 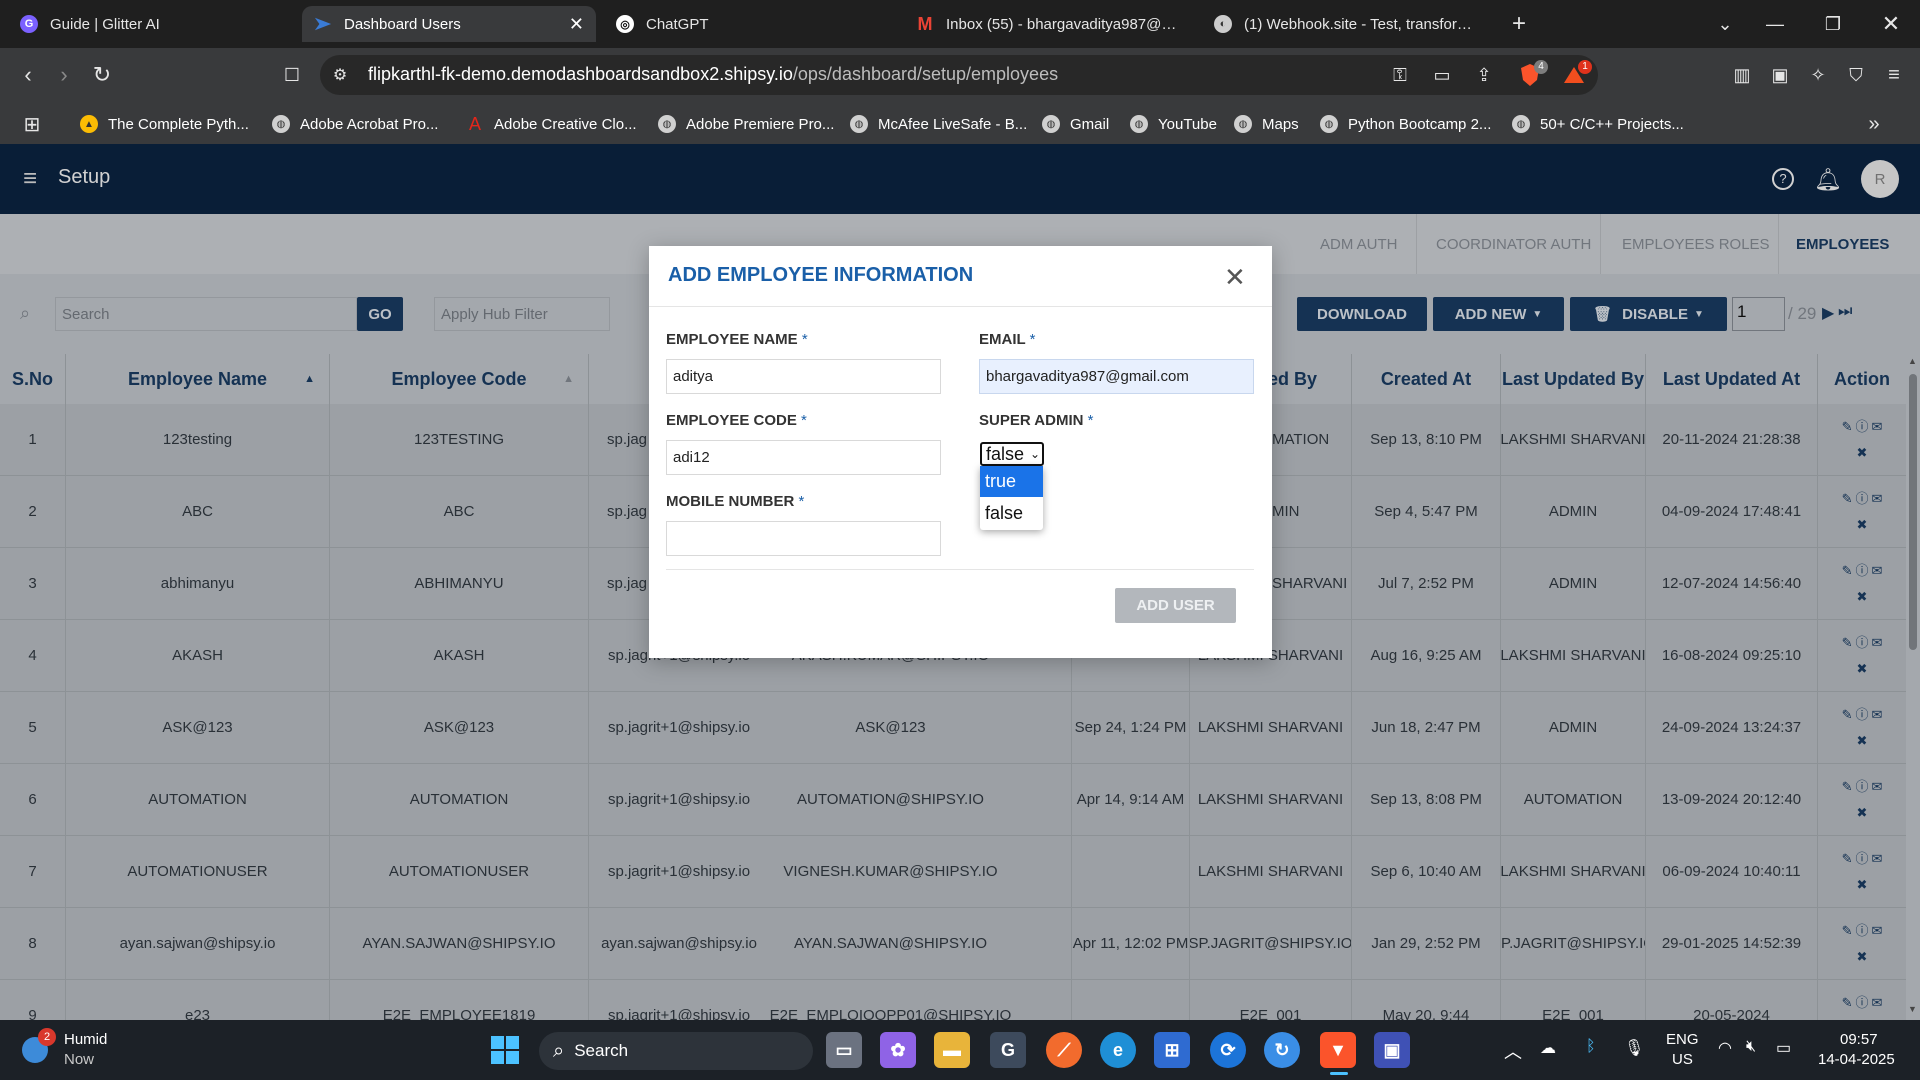 I want to click on new-tab-button: +, so click(x=1519, y=24).